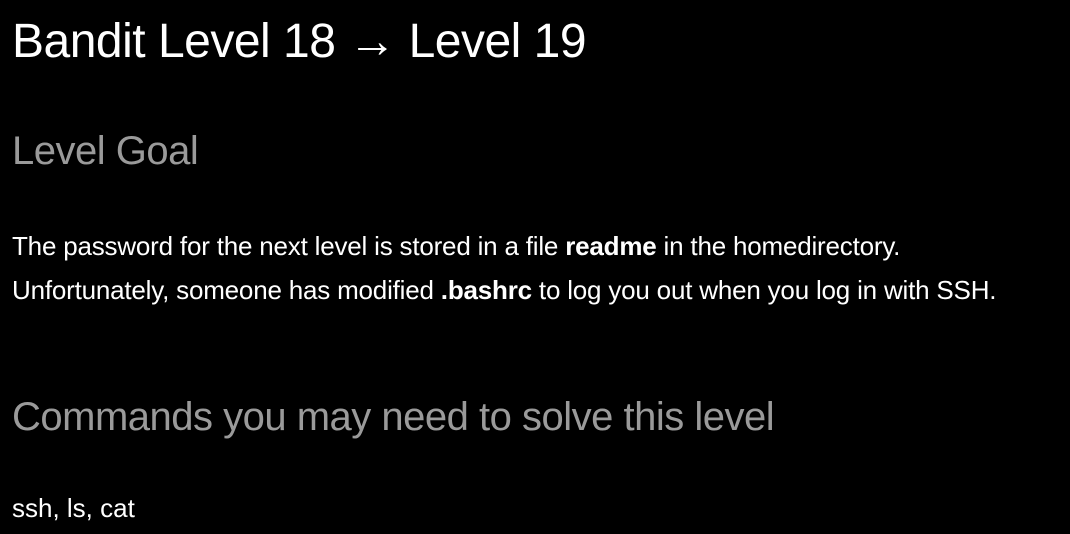  Describe the element at coordinates (73, 508) in the screenshot. I see `commands-list: ssh, ls, cat` at that location.